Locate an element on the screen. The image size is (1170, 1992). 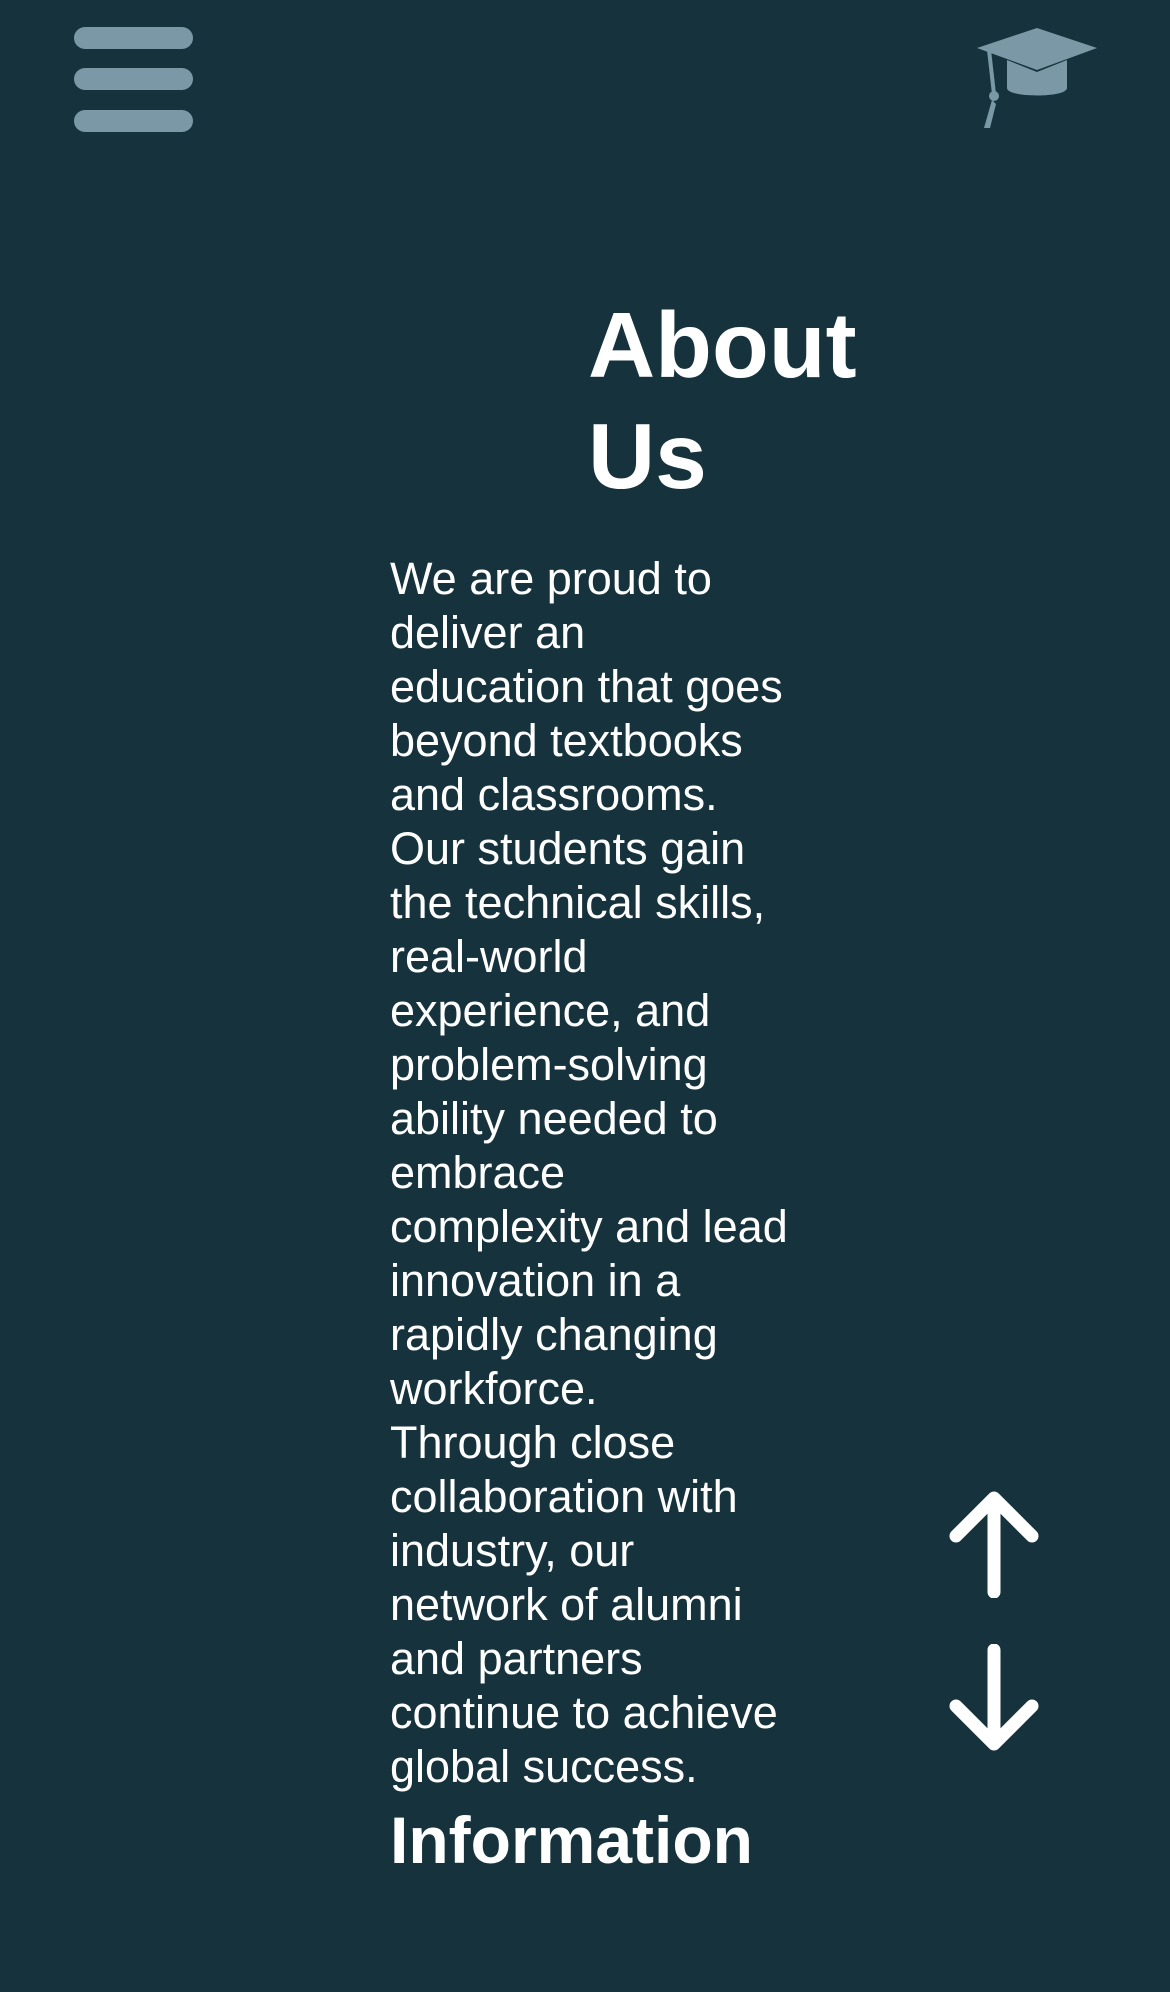
section-heading: Information is located at coordinates (571, 1840).